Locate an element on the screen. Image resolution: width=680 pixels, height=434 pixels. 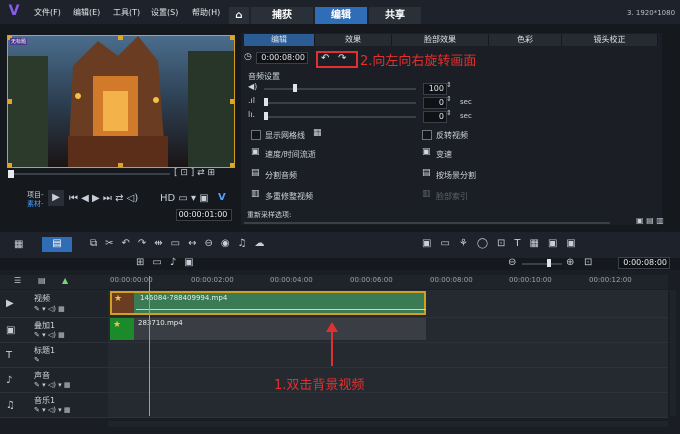
resize-handle-top is located at coordinates (120, 38).